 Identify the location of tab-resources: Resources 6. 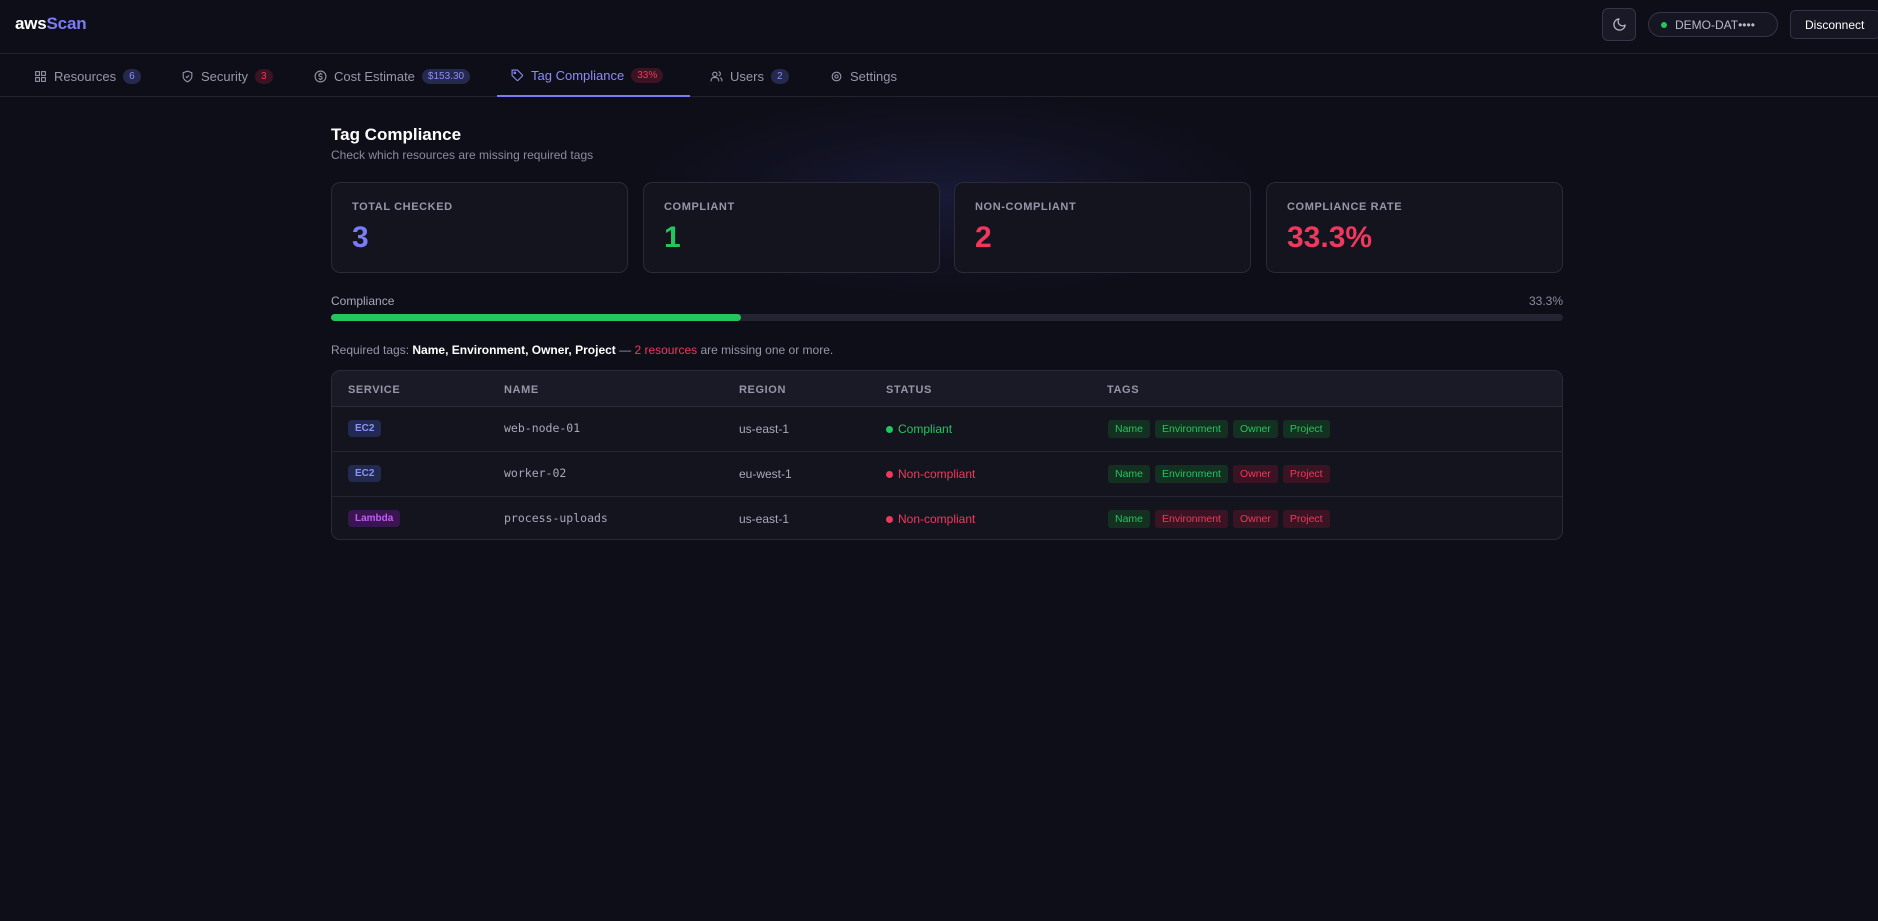
(87, 76).